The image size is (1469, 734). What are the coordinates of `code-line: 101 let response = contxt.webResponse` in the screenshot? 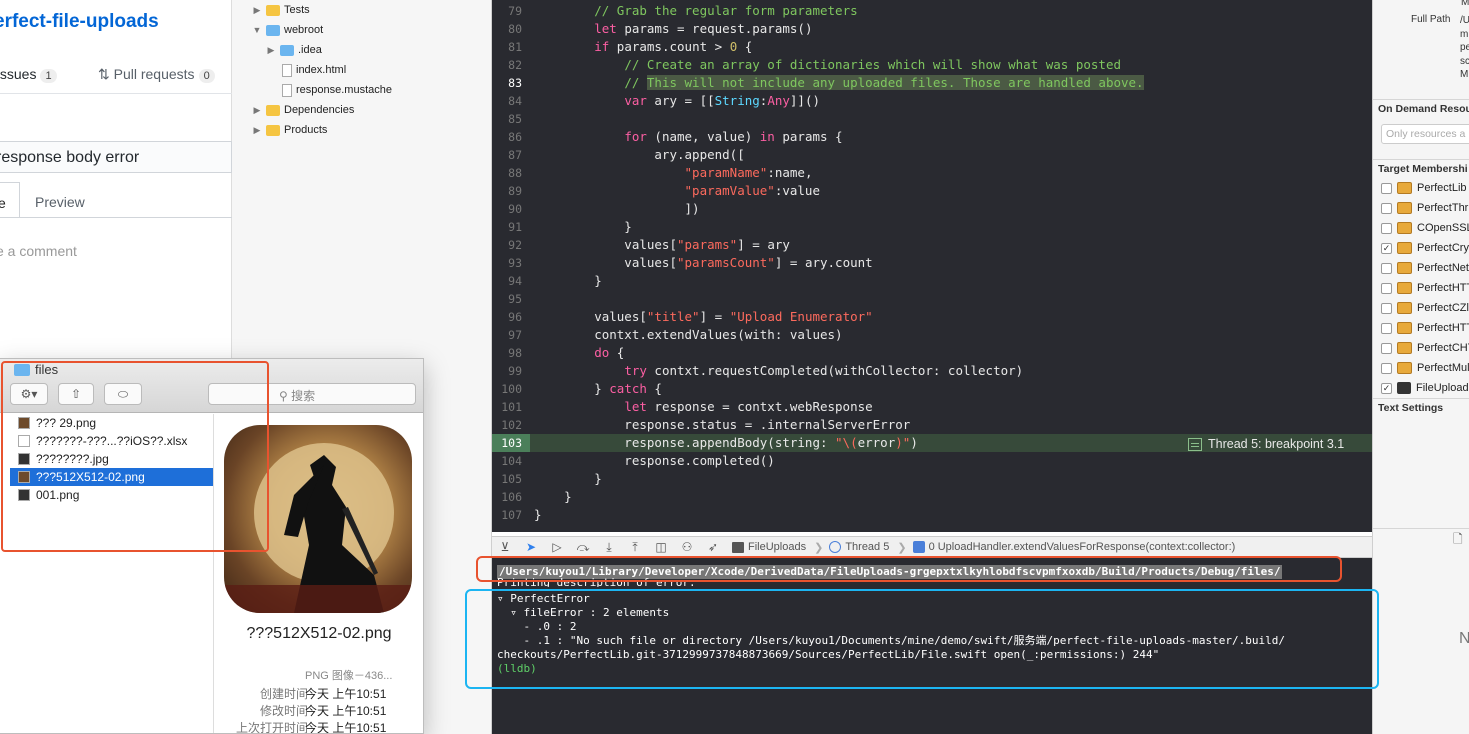 It's located at (932, 407).